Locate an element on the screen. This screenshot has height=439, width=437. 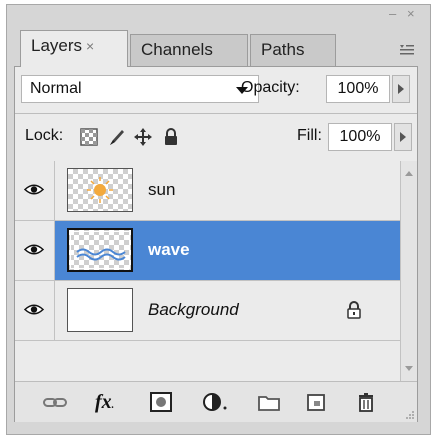
tab-channels: Channels is located at coordinates (189, 50).